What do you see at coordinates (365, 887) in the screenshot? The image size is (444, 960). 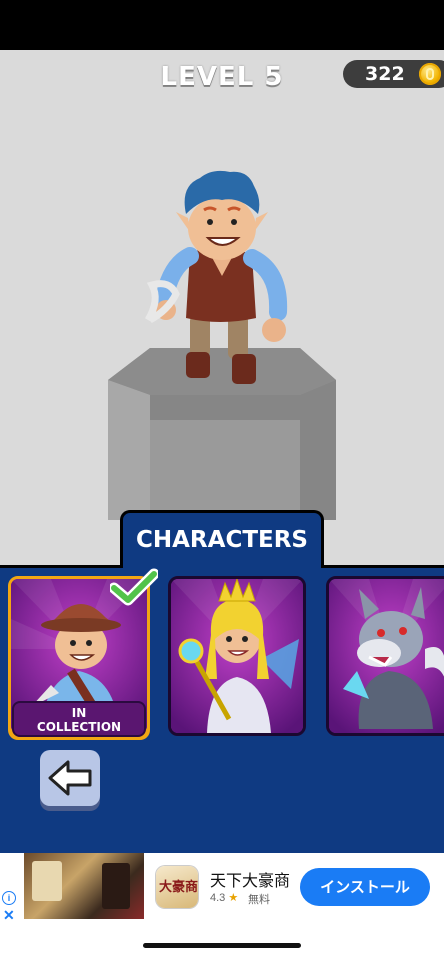 I see `install-button: インストール` at bounding box center [365, 887].